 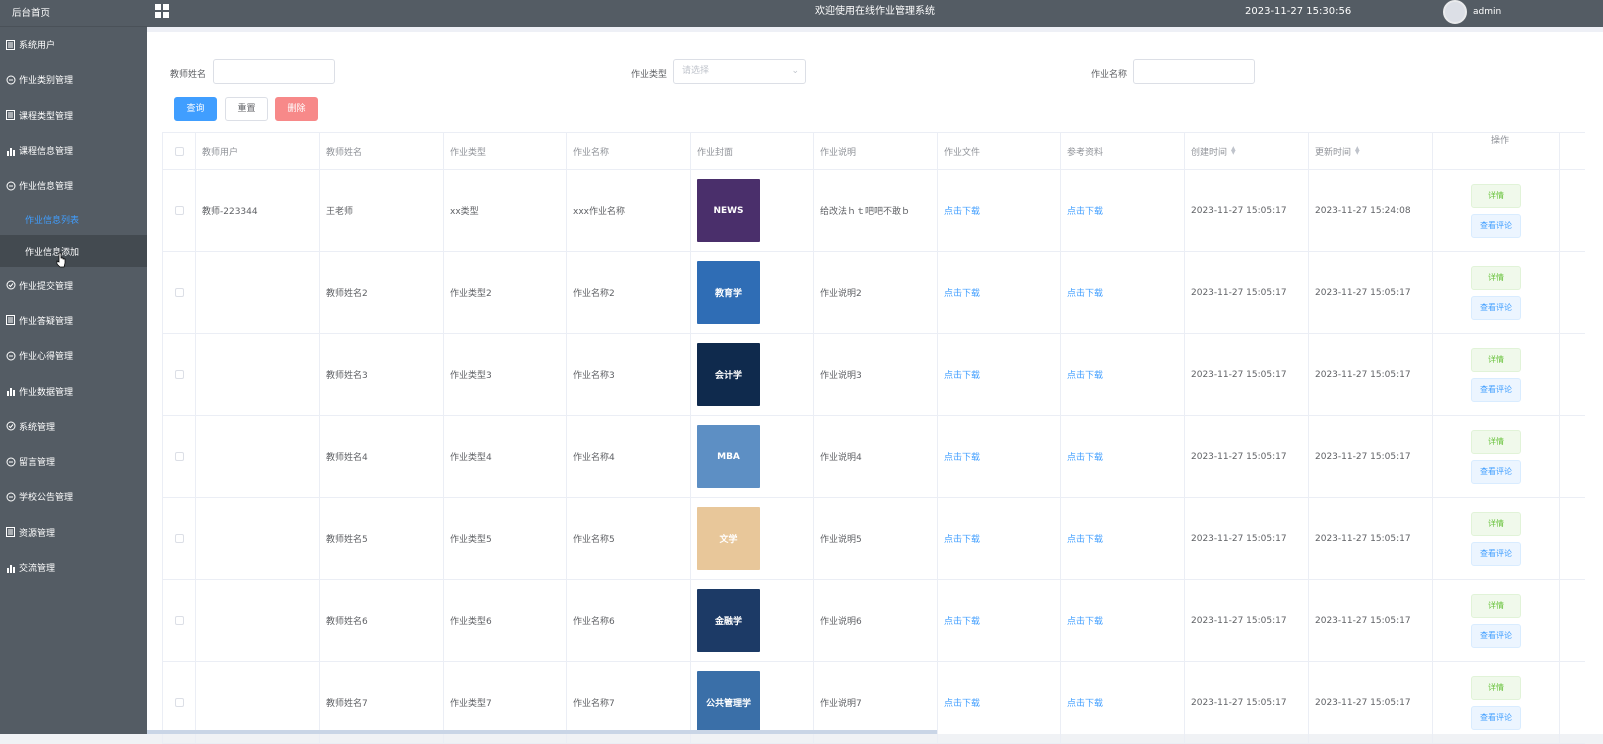 I want to click on cover-image: NEWS, so click(x=728, y=210).